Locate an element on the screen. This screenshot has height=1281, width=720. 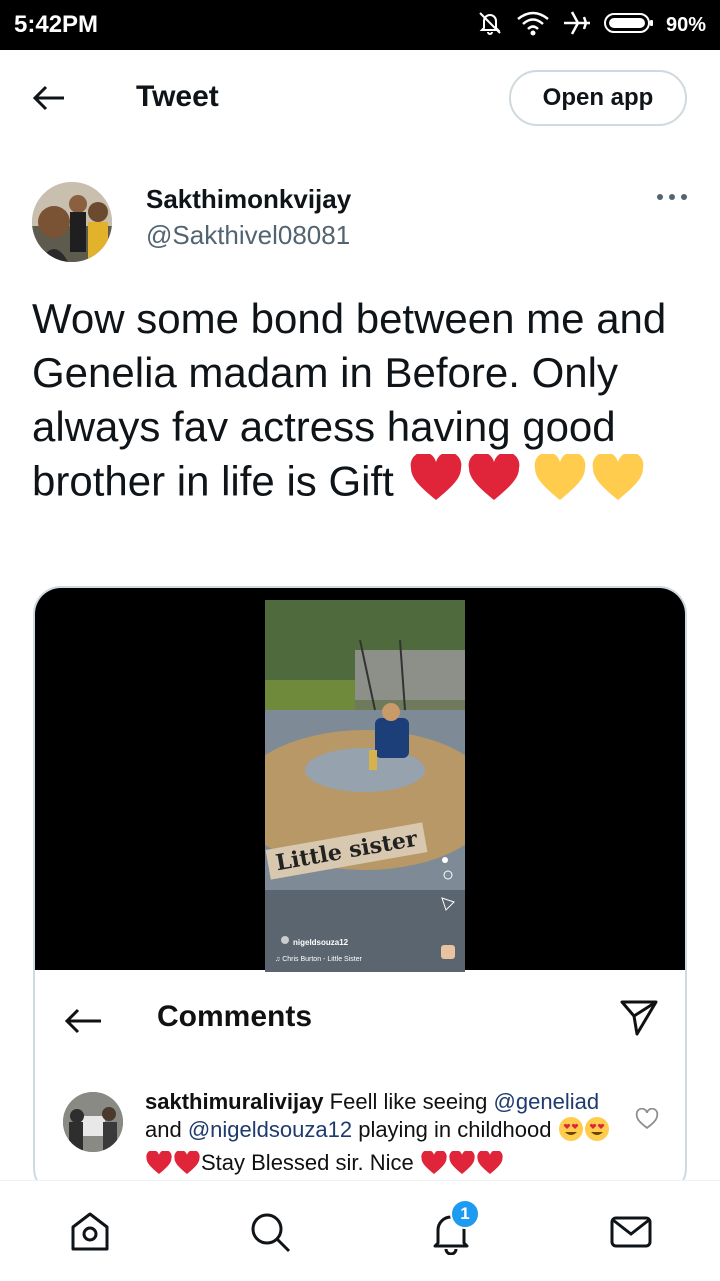
story-song: ♫ Chris Burton - Little Sister is located at coordinates (318, 959).